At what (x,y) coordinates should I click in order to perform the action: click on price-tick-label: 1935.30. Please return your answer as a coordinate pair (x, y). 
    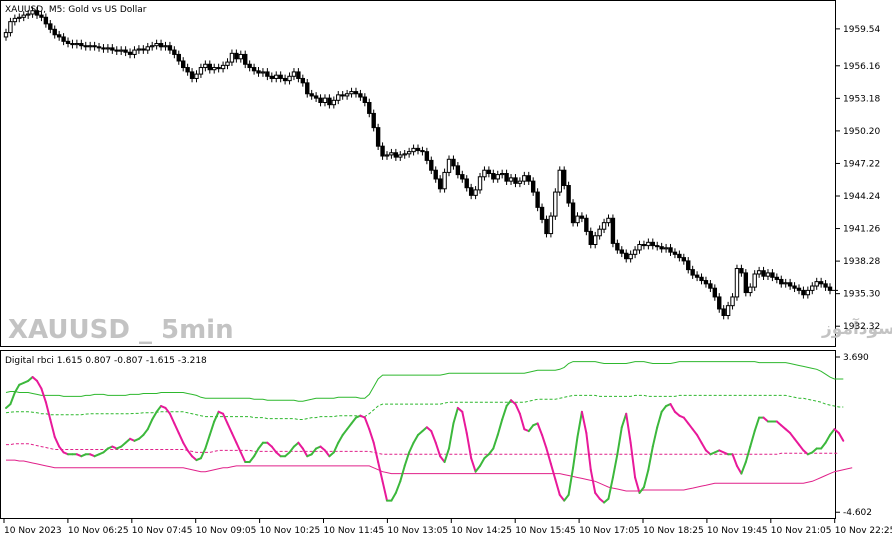
    Looking at the image, I should click on (861, 295).